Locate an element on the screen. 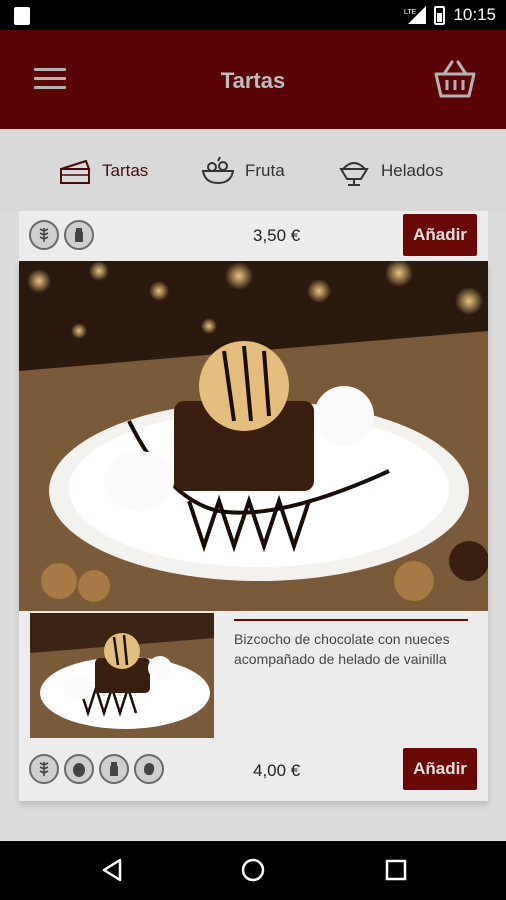 The height and width of the screenshot is (900, 506). tab-label: Helados is located at coordinates (412, 170).